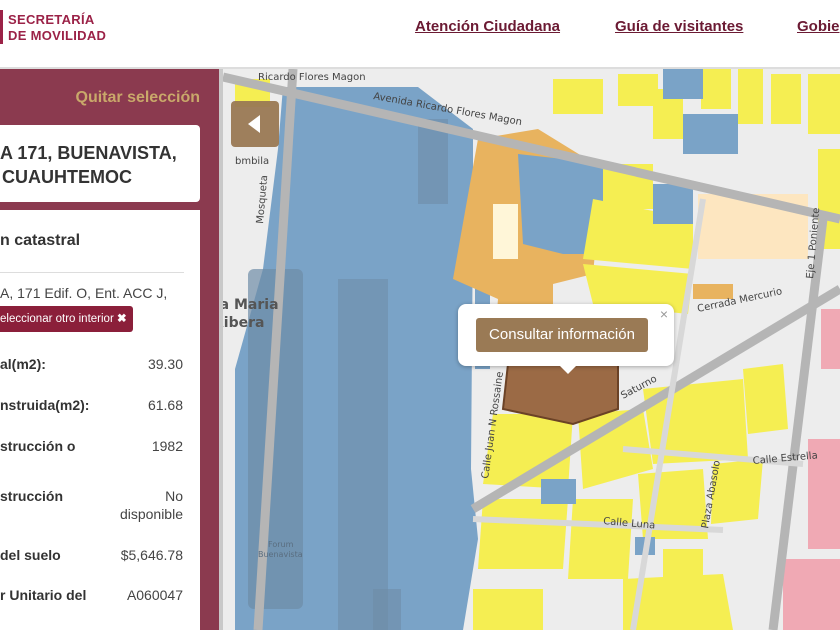  I want to click on logo-line2: DE MOVILIDAD, so click(57, 35).